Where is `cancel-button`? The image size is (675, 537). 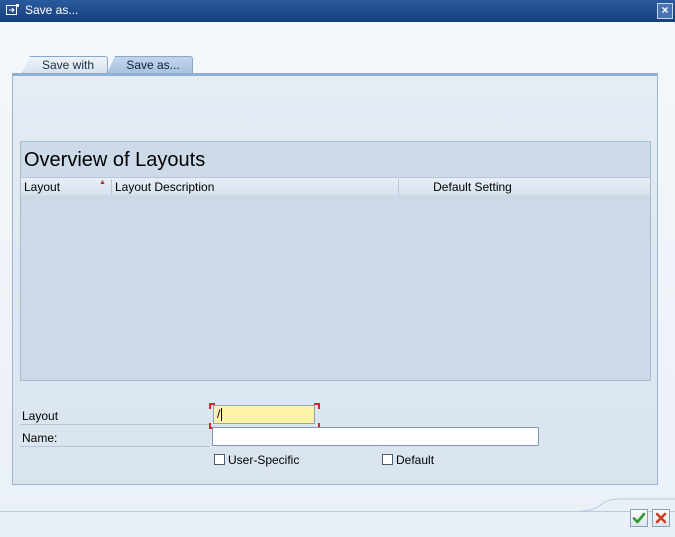
cancel-button is located at coordinates (661, 518).